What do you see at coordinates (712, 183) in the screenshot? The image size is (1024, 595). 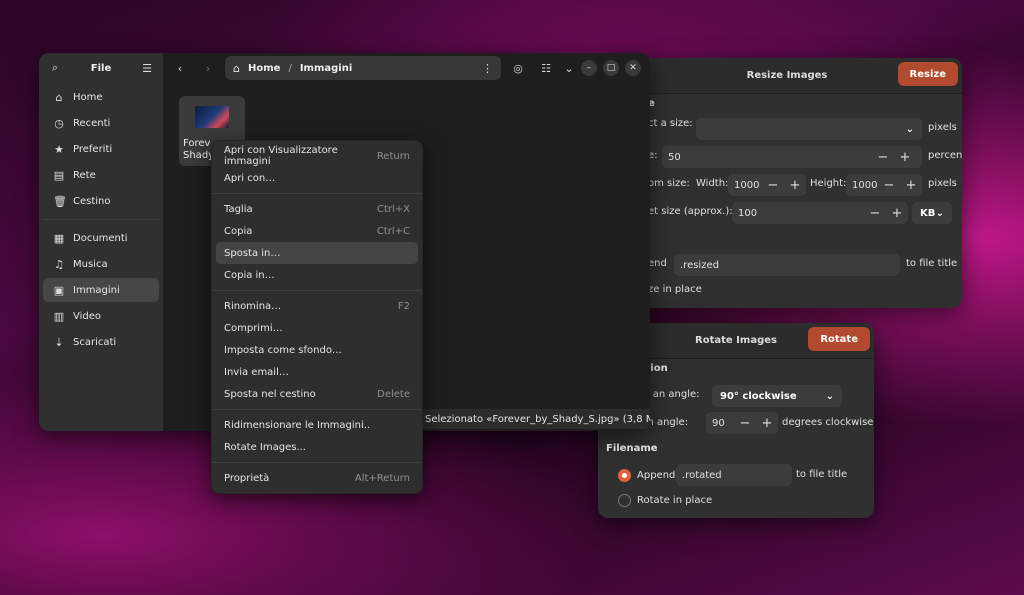 I see `width-label: Width:` at bounding box center [712, 183].